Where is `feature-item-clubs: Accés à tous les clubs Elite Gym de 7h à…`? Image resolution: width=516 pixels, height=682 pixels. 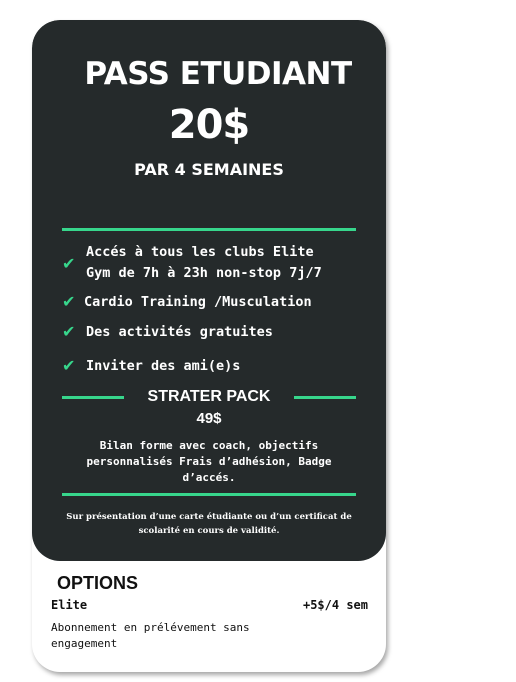 feature-item-clubs: Accés à tous les clubs Elite Gym de 7h à… is located at coordinates (204, 263).